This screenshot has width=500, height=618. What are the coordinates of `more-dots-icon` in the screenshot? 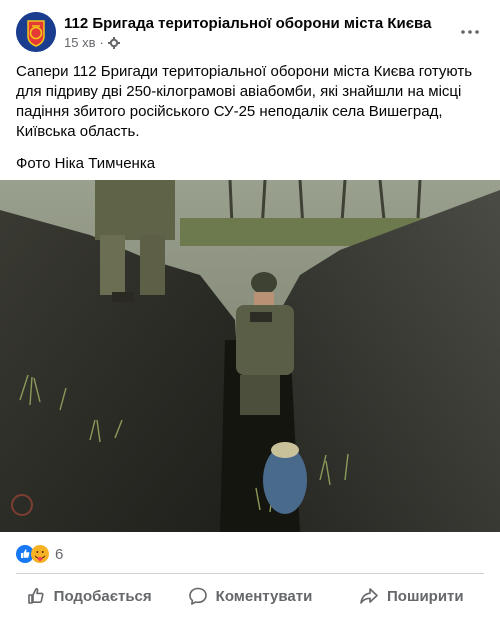 It's located at (470, 32).